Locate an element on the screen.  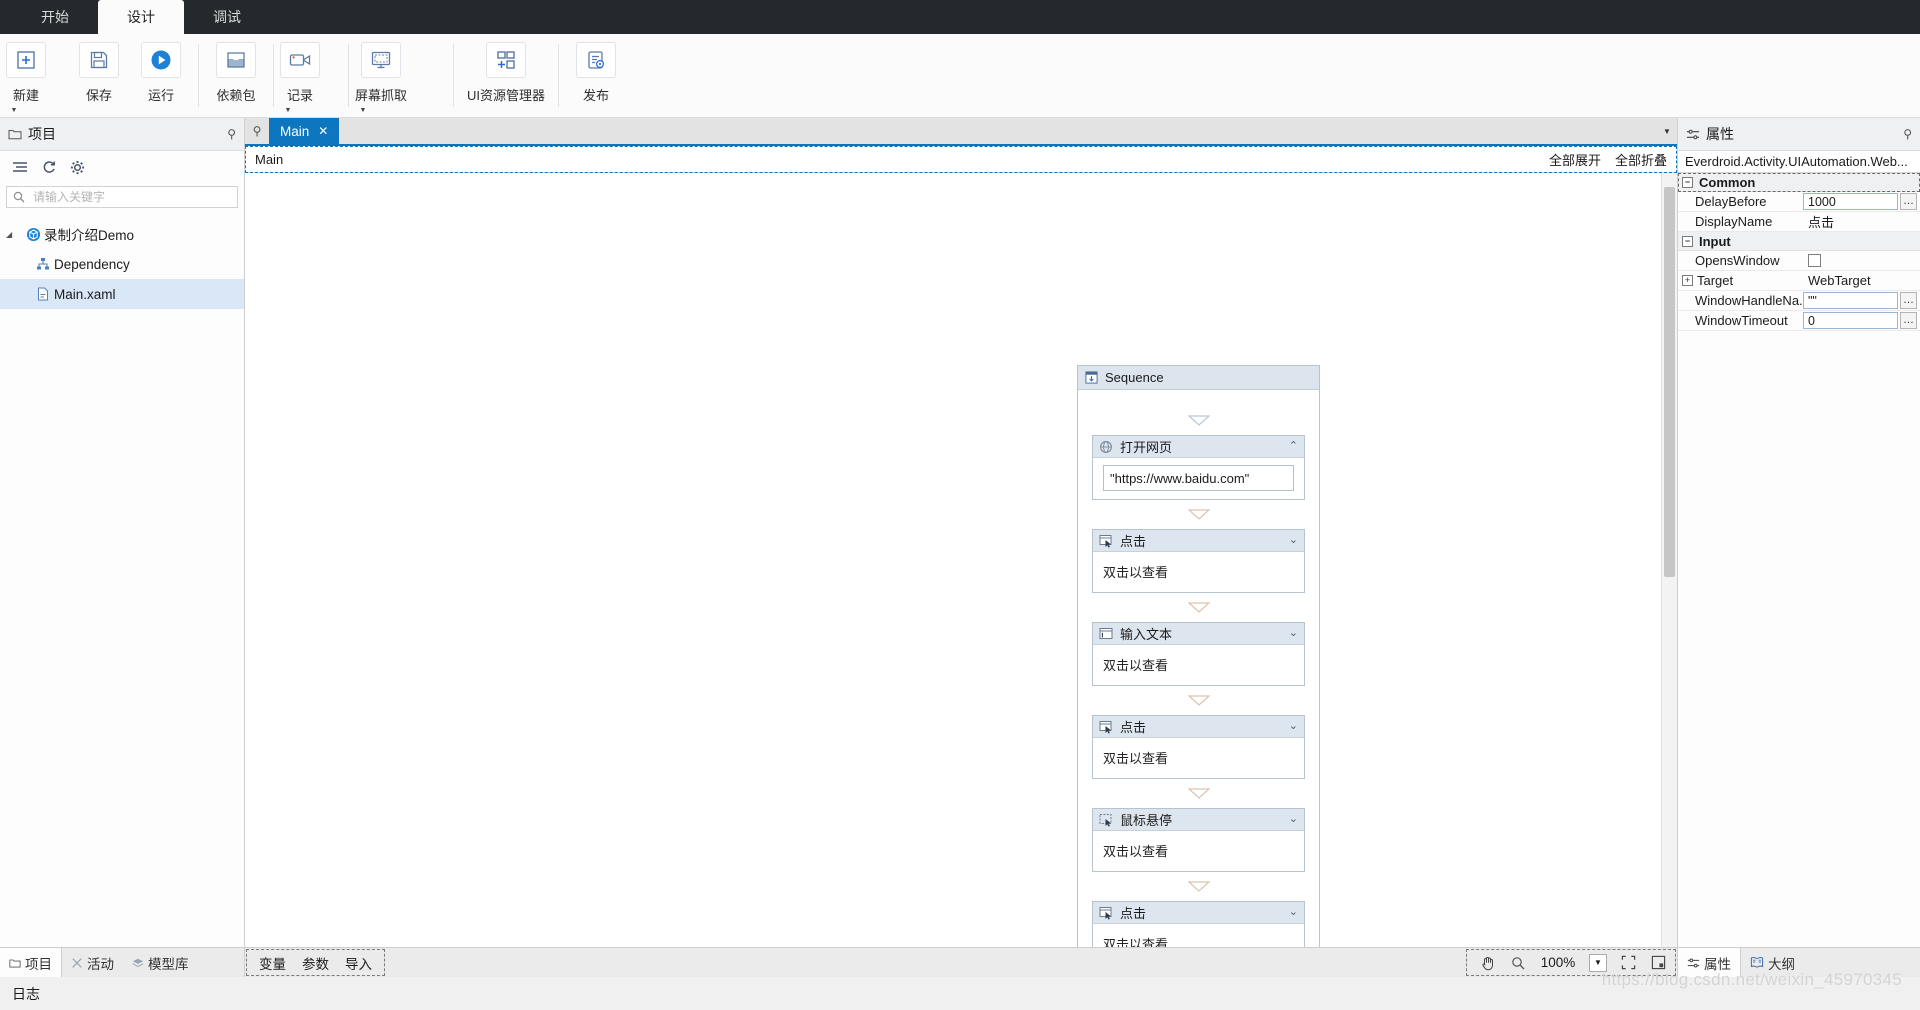
designer-tab-main: Main ✕ is located at coordinates (304, 131).